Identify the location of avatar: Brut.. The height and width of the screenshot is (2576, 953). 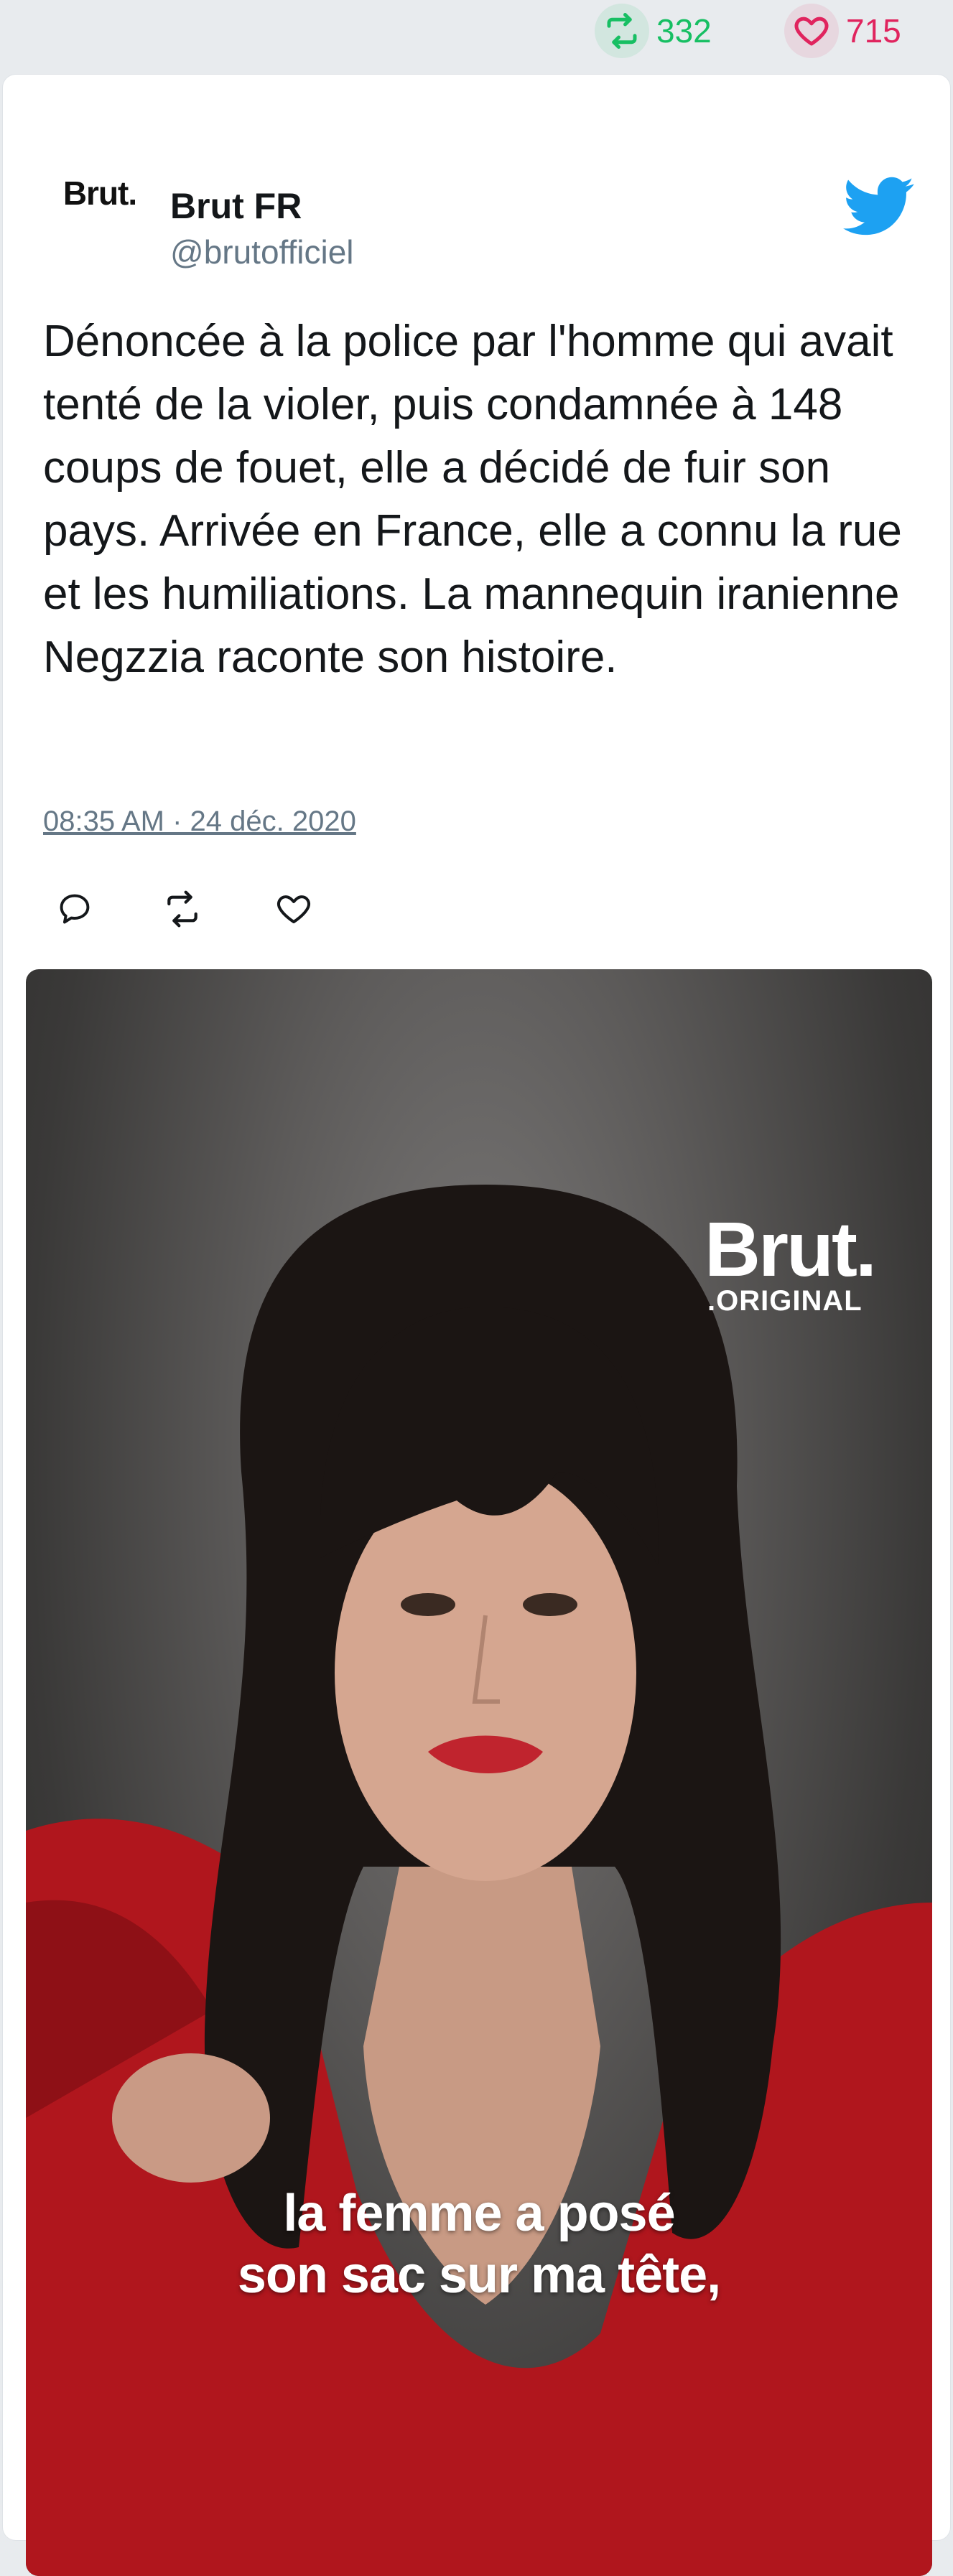
(100, 193).